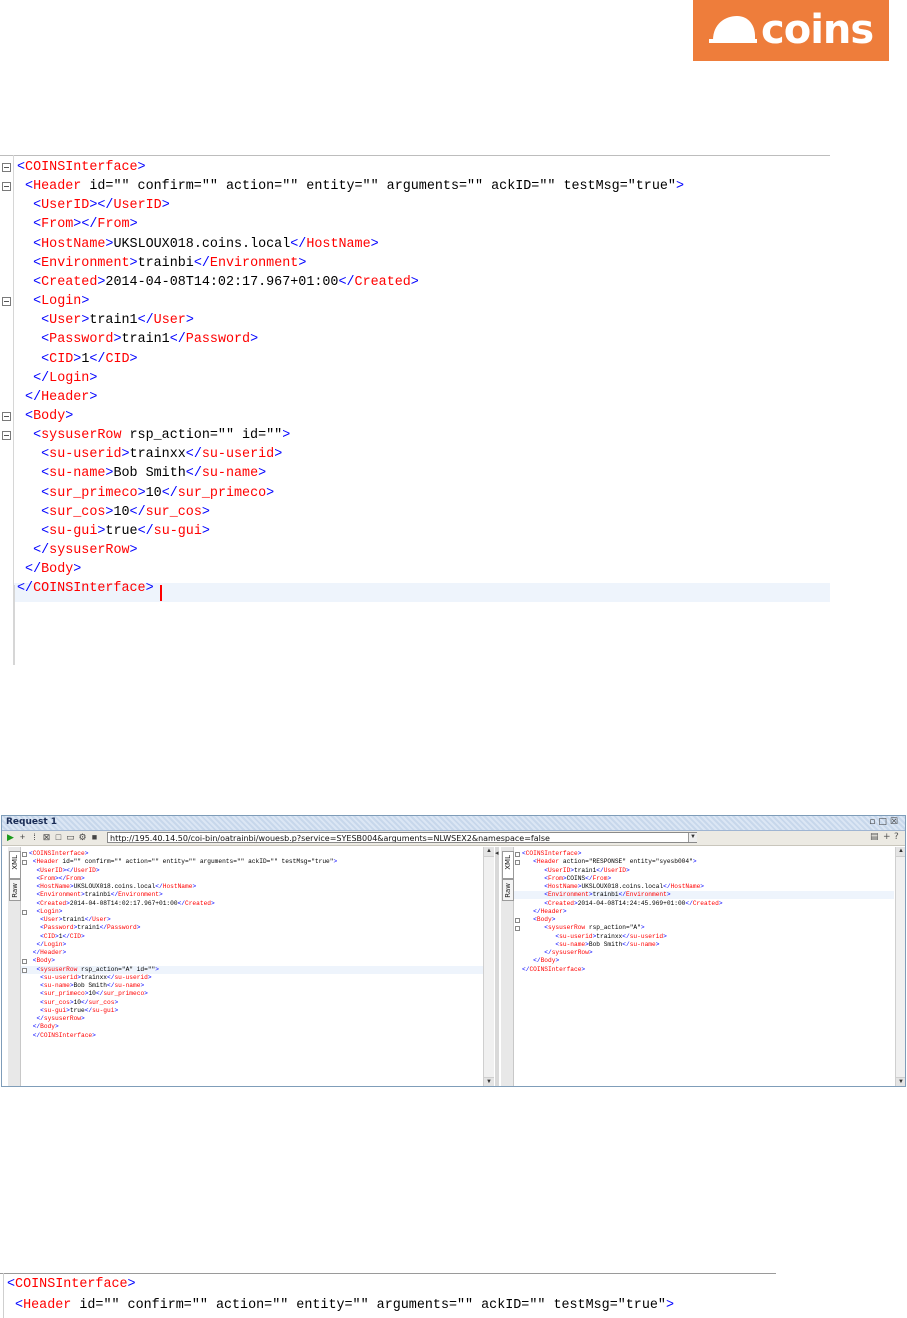 This screenshot has width=907, height=1318. What do you see at coordinates (125, 512) in the screenshot?
I see `code-line: <sur_cos>10</sur_cos>` at bounding box center [125, 512].